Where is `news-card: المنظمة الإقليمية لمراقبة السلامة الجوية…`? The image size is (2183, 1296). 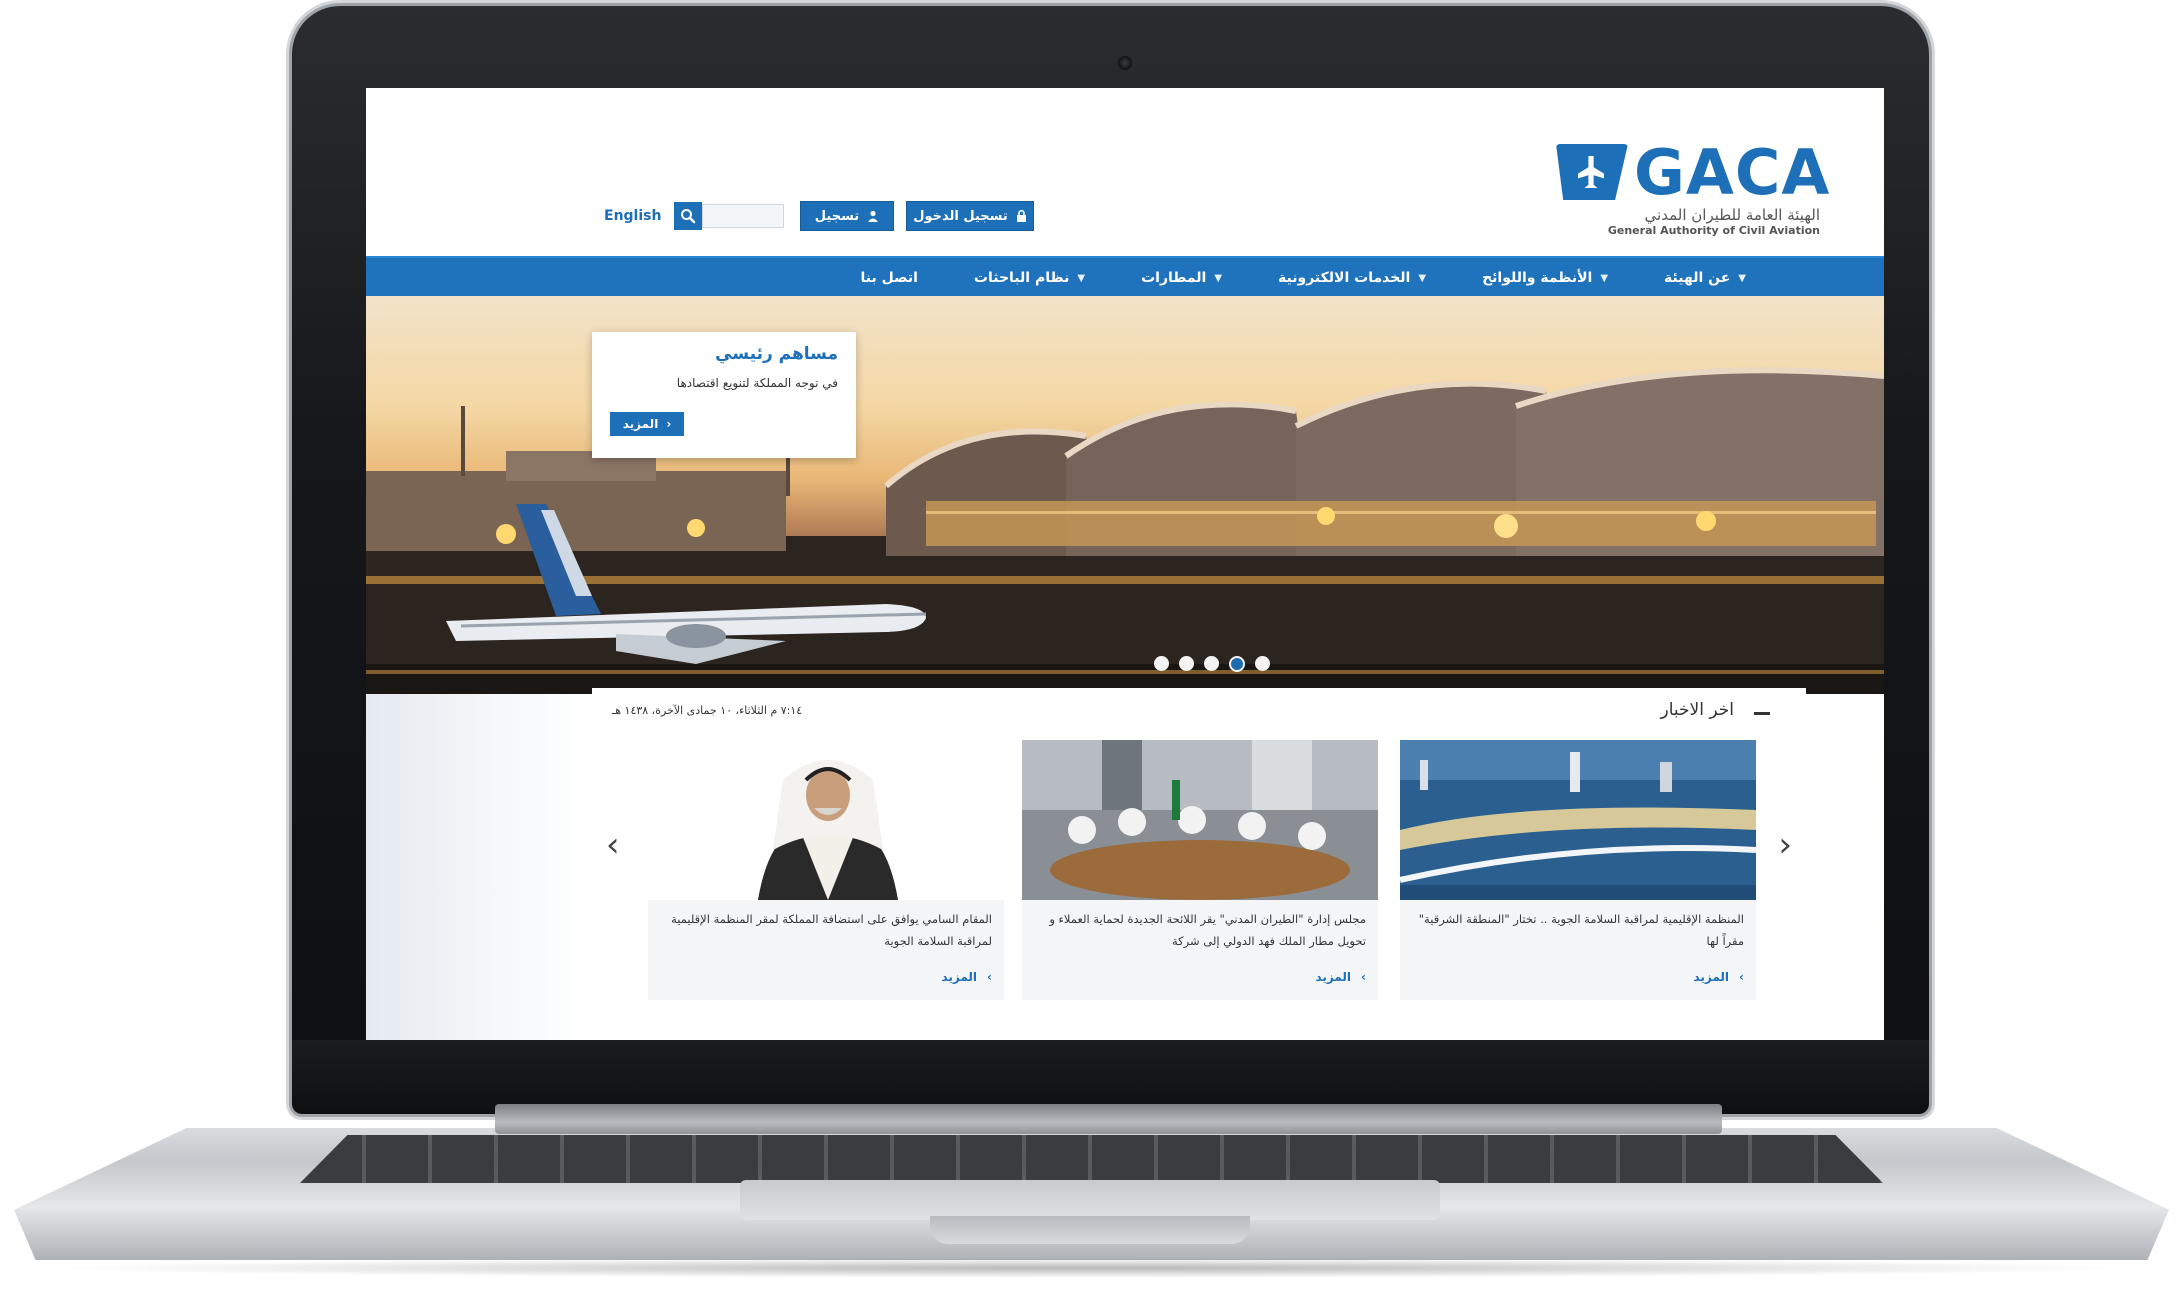 news-card: المنظمة الإقليمية لمراقبة السلامة الجوية… is located at coordinates (1578, 870).